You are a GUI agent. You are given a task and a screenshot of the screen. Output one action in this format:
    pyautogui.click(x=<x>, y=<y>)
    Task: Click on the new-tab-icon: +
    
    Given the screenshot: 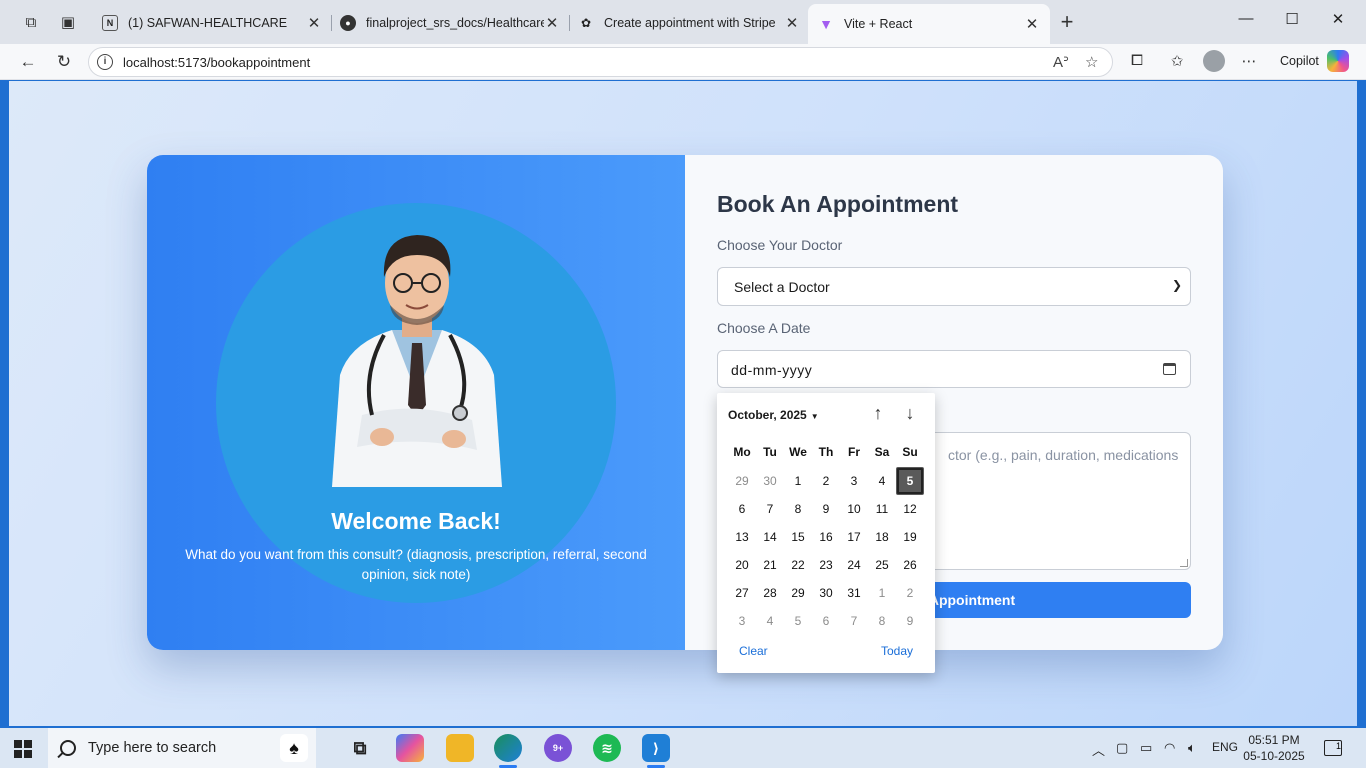 What is the action you would take?
    pyautogui.click(x=1067, y=21)
    